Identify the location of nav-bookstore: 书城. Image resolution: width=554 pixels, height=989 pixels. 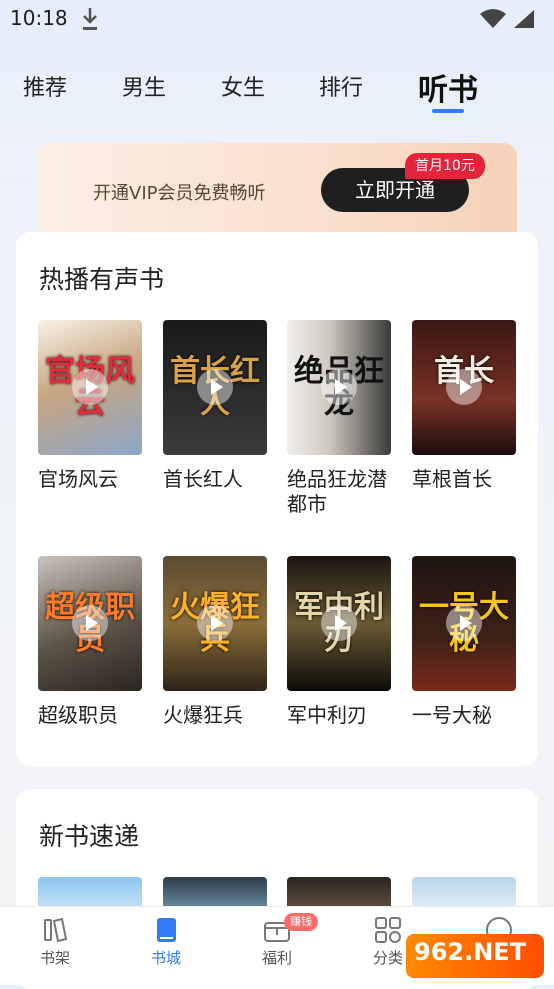
(166, 941).